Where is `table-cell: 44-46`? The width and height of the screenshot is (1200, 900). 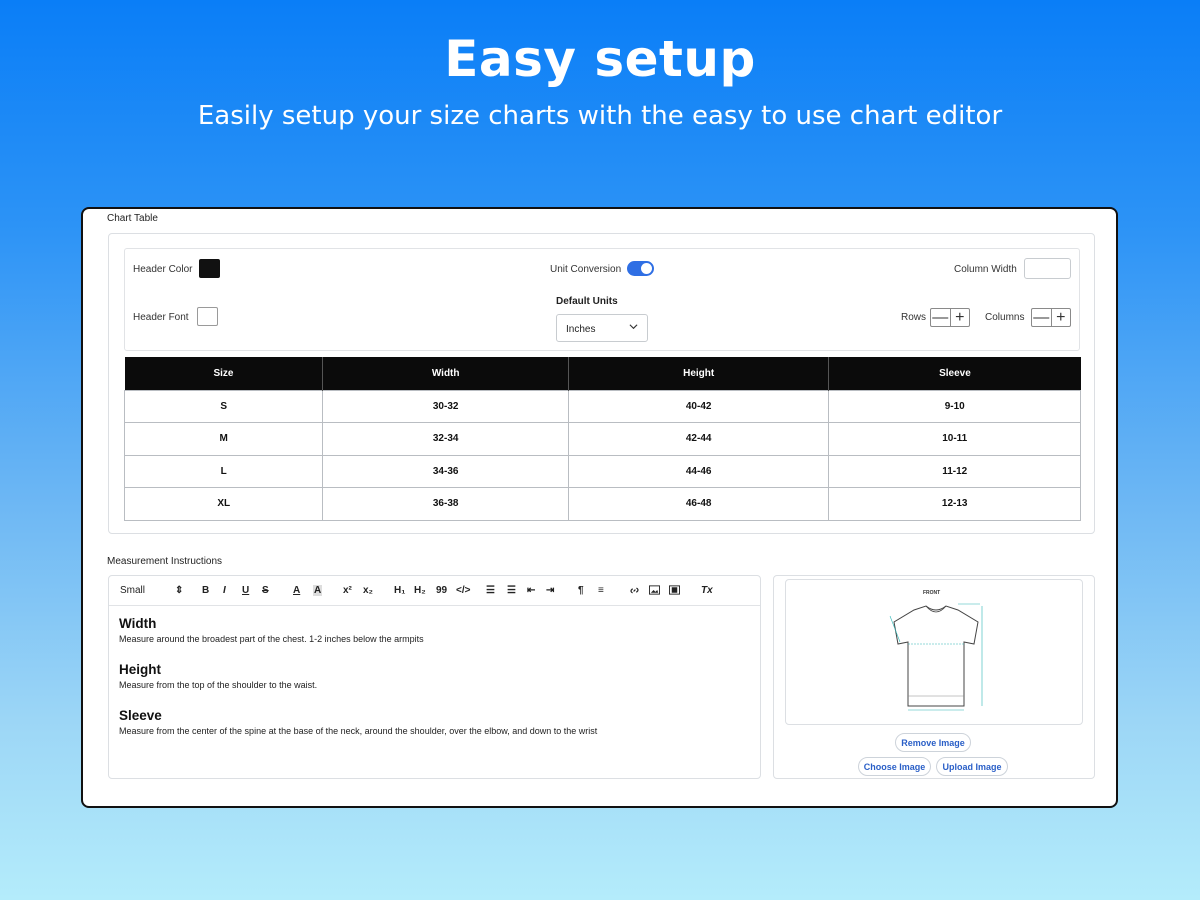 table-cell: 44-46 is located at coordinates (698, 471).